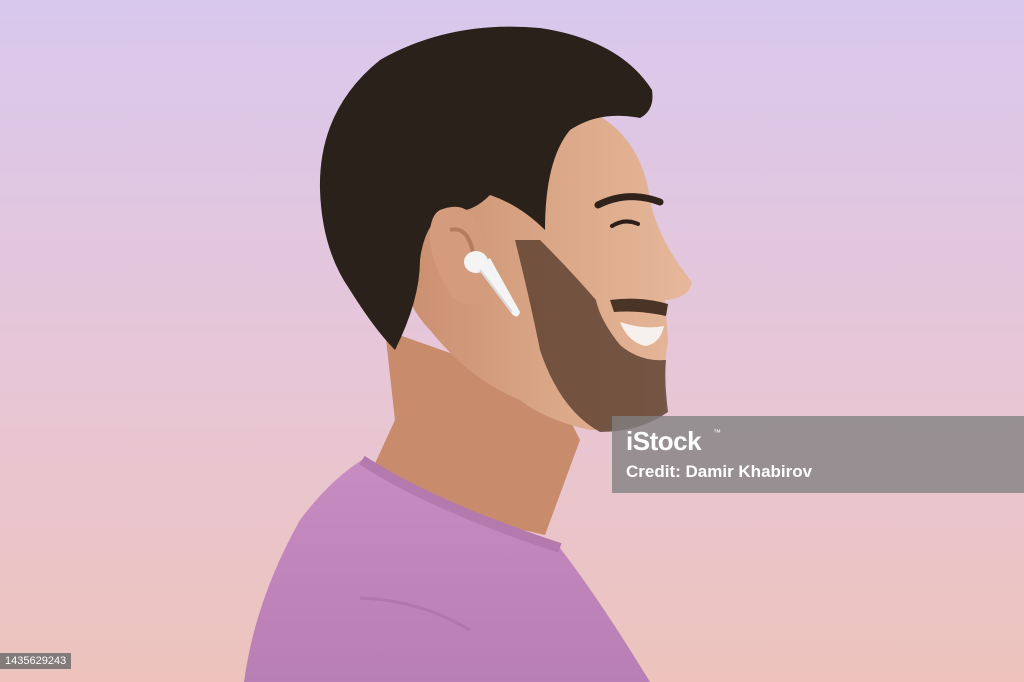 The height and width of the screenshot is (682, 1024). What do you see at coordinates (36, 661) in the screenshot?
I see `image-id-label: 1435629243` at bounding box center [36, 661].